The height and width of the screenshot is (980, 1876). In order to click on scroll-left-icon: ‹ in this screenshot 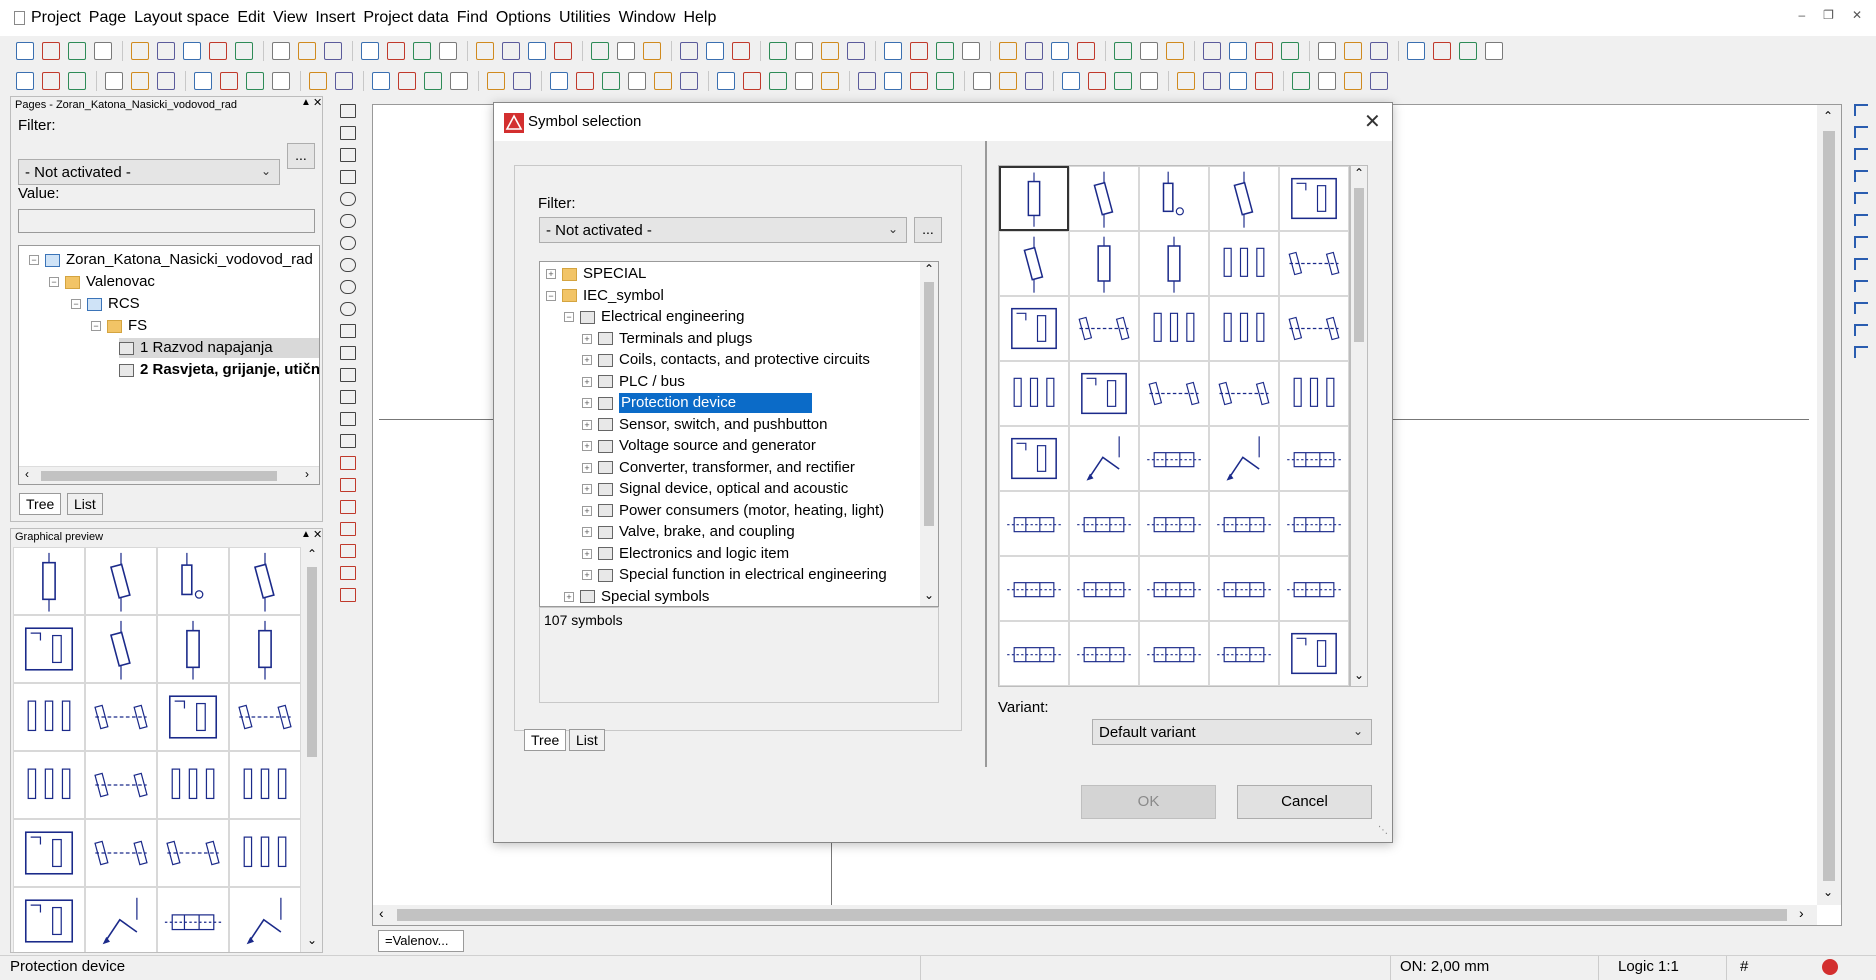, I will do `click(381, 913)`.